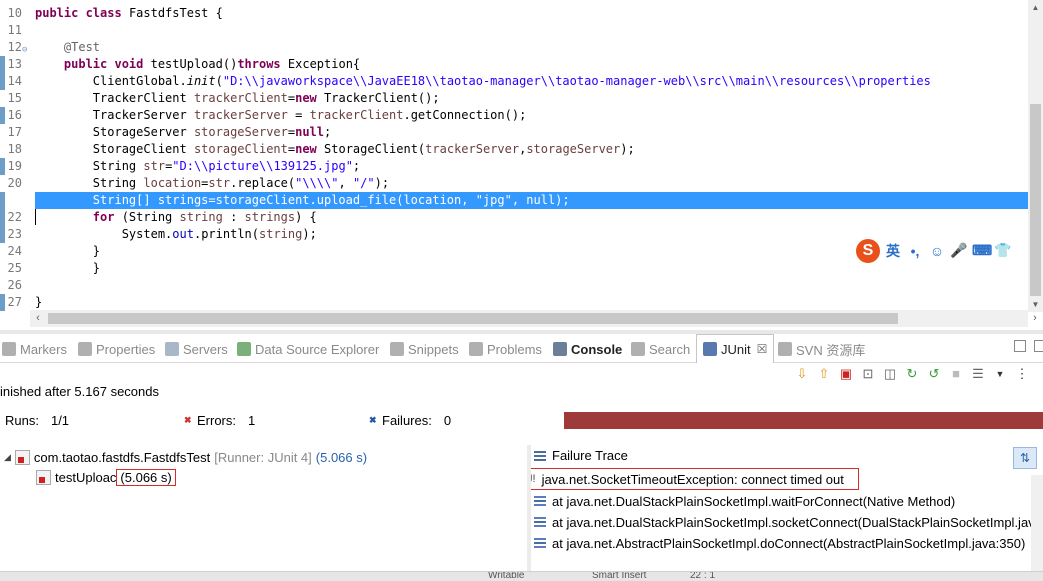 Image resolution: width=1043 pixels, height=581 pixels. What do you see at coordinates (79, 391) in the screenshot?
I see `junit-finished-message: inished after 5.167 seconds` at bounding box center [79, 391].